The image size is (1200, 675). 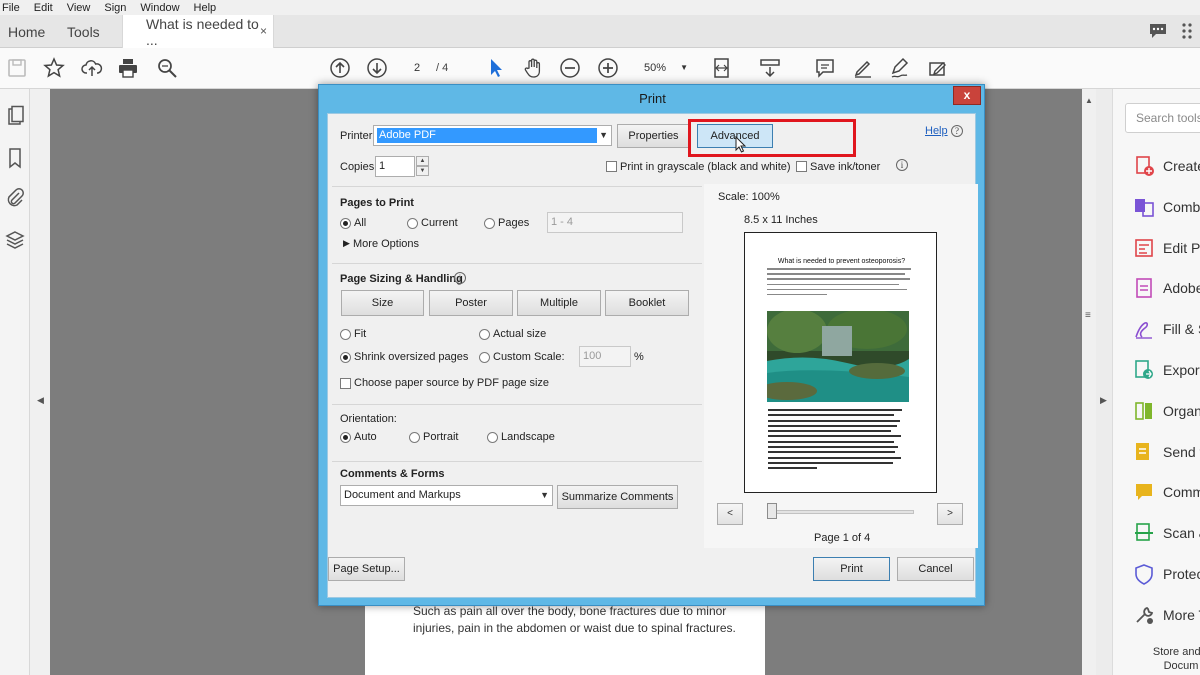 I want to click on preview-slider-handle, so click(x=772, y=511).